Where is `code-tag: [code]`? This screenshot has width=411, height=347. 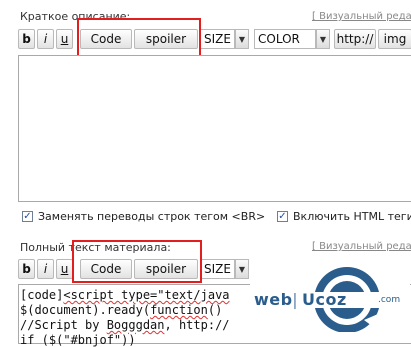 code-tag: [code] is located at coordinates (42, 295).